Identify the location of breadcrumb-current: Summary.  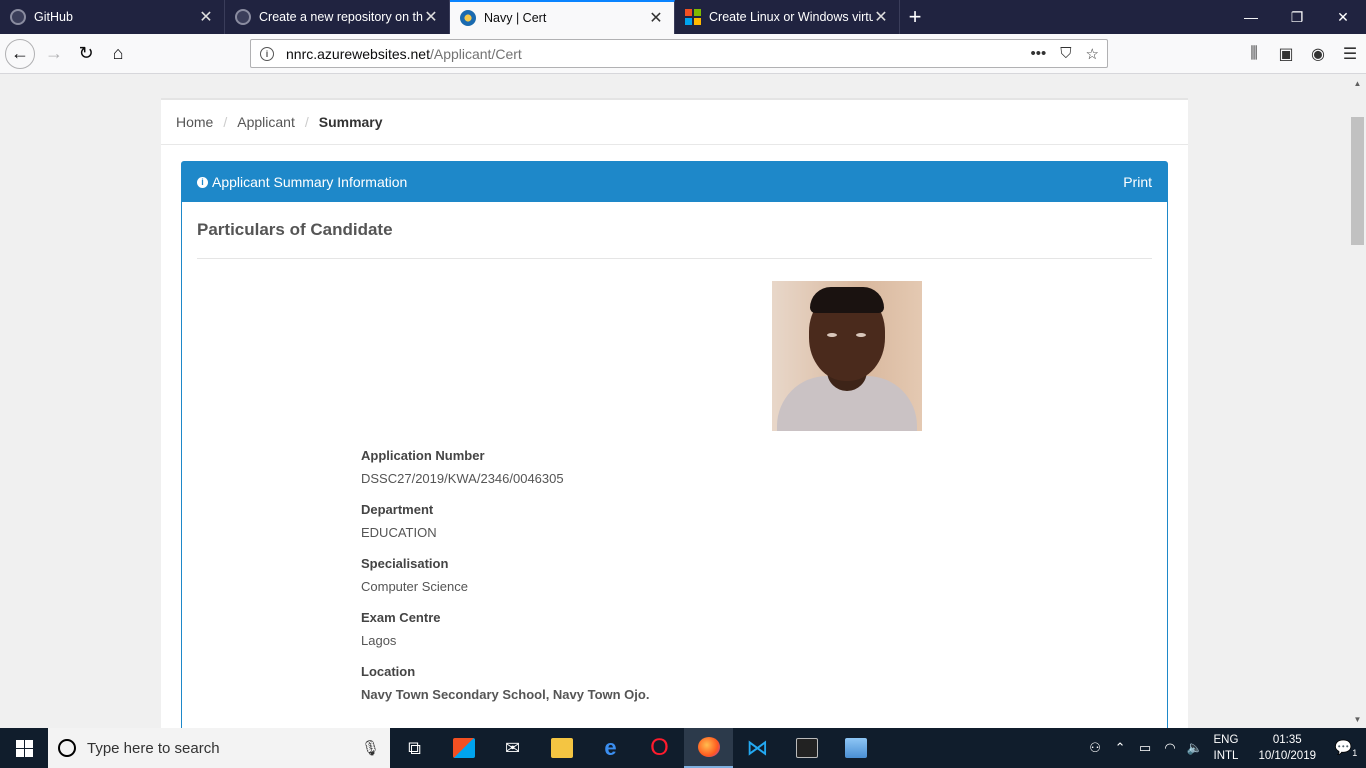
(350, 122).